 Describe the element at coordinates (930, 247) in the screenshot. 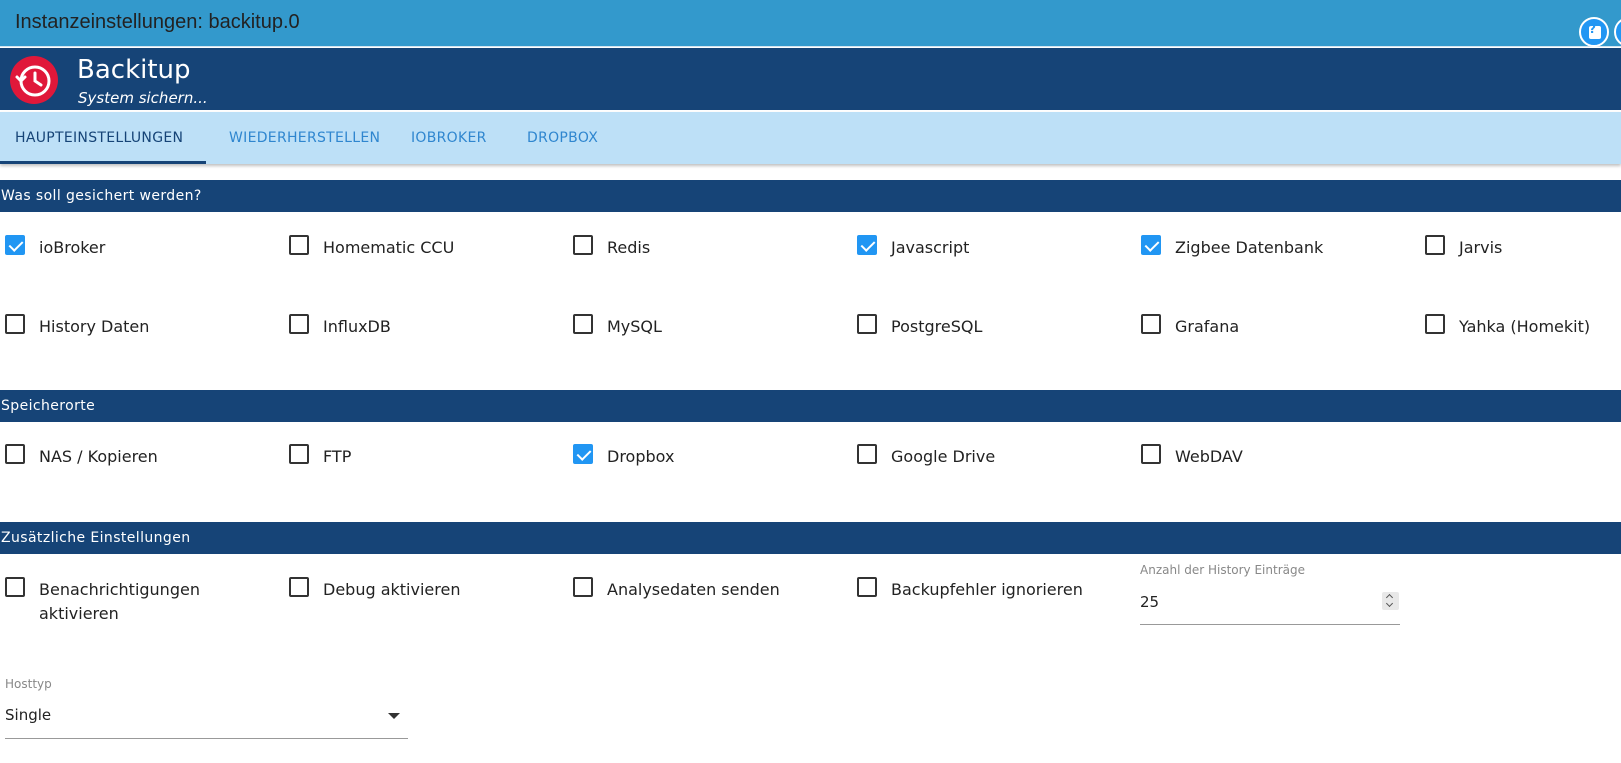

I see `checkbox-label: Javascript` at that location.